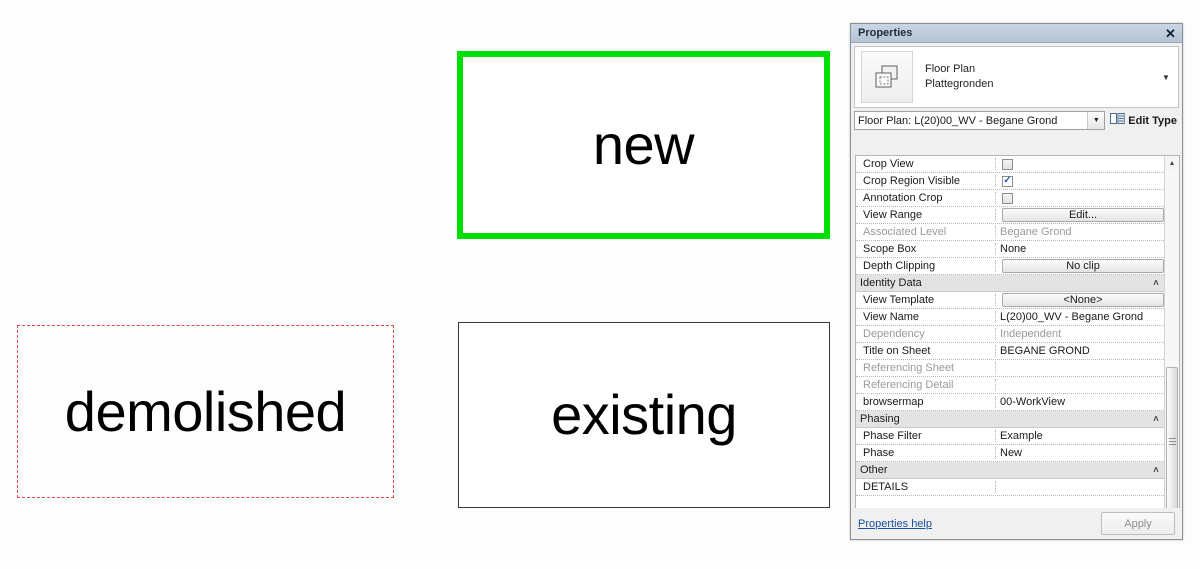 This screenshot has height=569, width=1200. What do you see at coordinates (926, 215) in the screenshot?
I see `property-name: View Range` at bounding box center [926, 215].